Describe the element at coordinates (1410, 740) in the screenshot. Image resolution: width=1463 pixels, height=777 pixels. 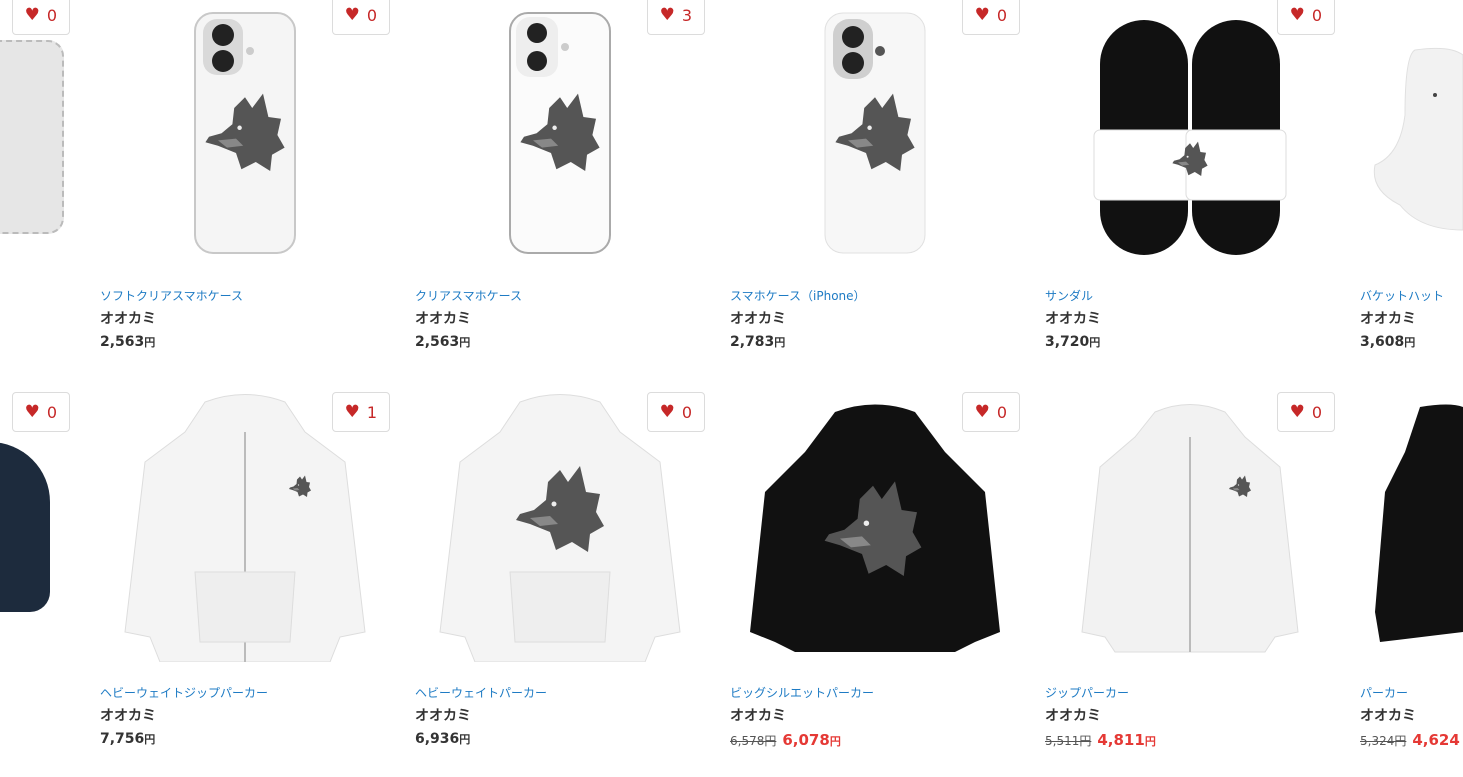
I see `product-price: 5,324円 4,624` at that location.